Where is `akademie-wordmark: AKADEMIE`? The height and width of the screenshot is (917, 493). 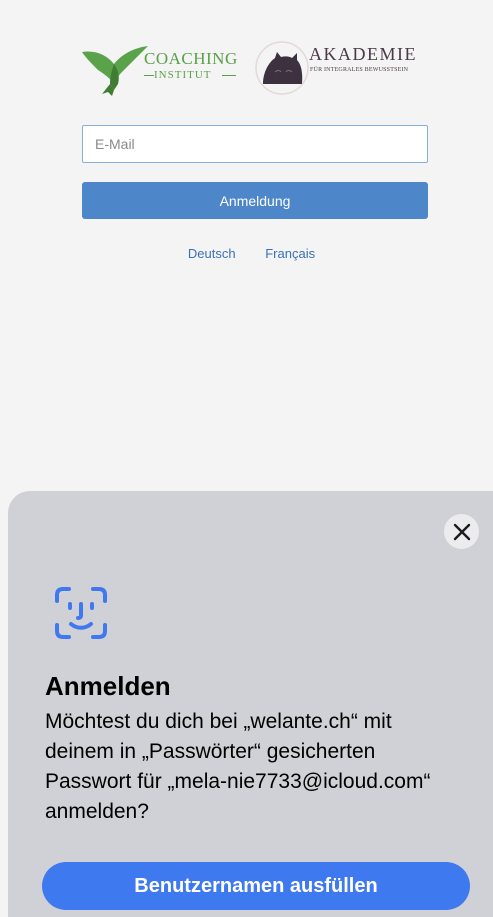
akademie-wordmark: AKADEMIE is located at coordinates (363, 54).